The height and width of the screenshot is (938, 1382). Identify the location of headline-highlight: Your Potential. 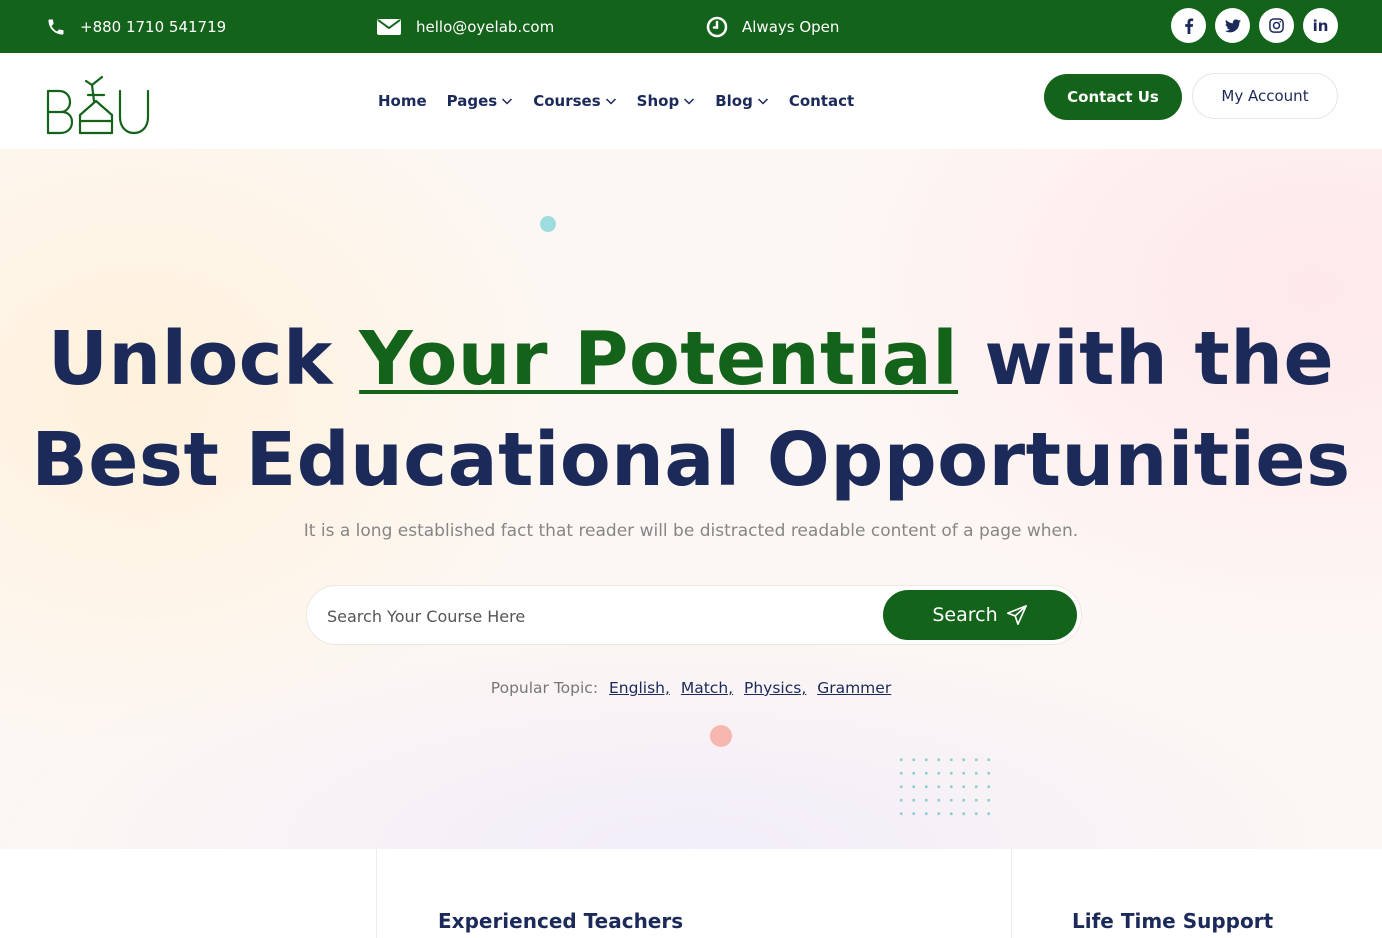
(659, 359).